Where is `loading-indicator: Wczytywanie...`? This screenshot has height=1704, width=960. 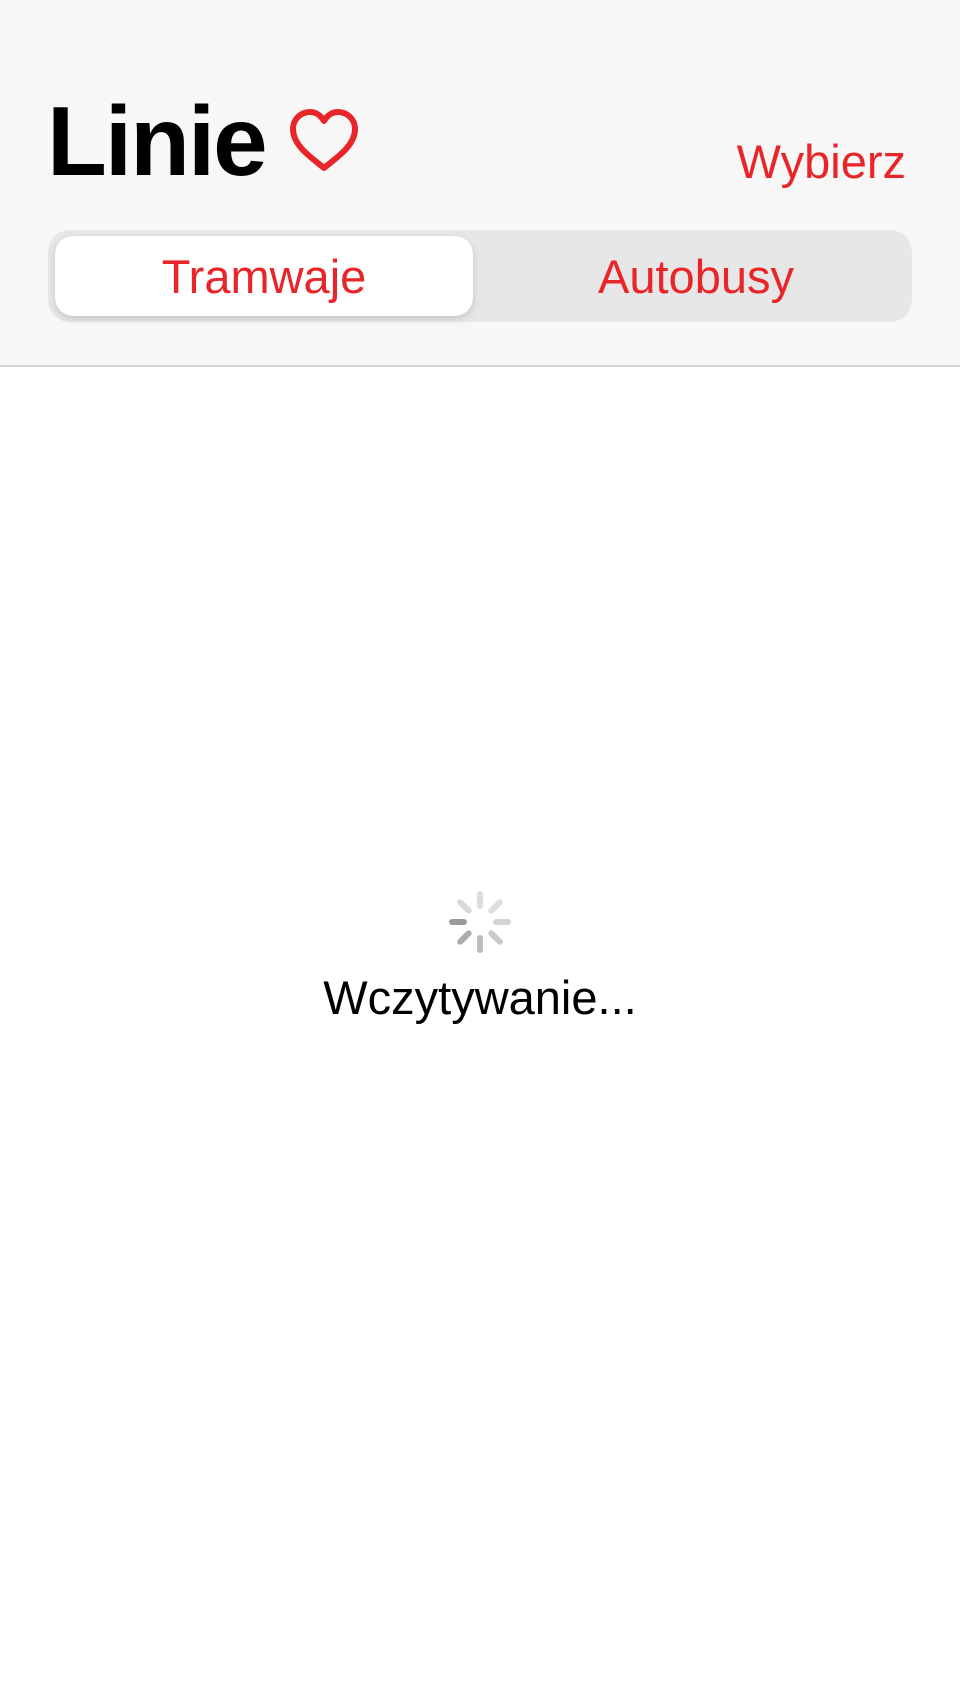
loading-indicator: Wczytywanie... is located at coordinates (480, 955).